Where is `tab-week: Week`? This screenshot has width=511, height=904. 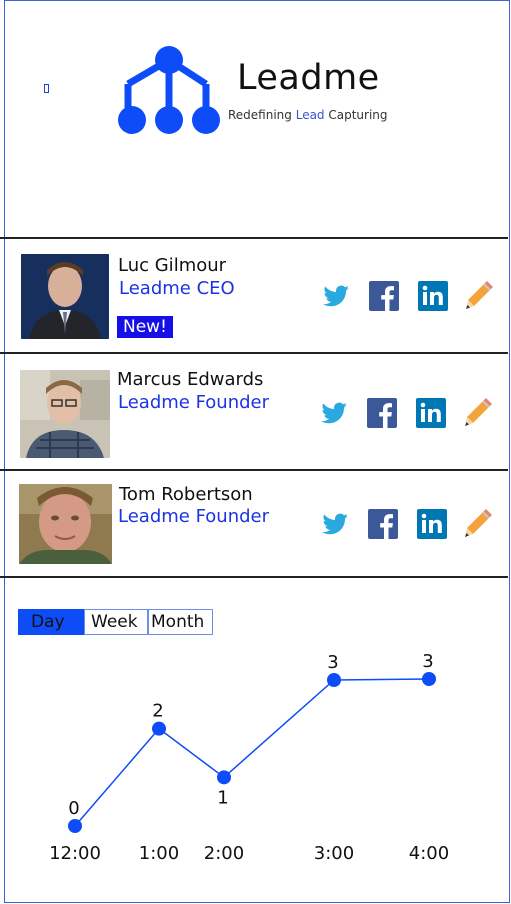
tab-week: Week is located at coordinates (116, 622).